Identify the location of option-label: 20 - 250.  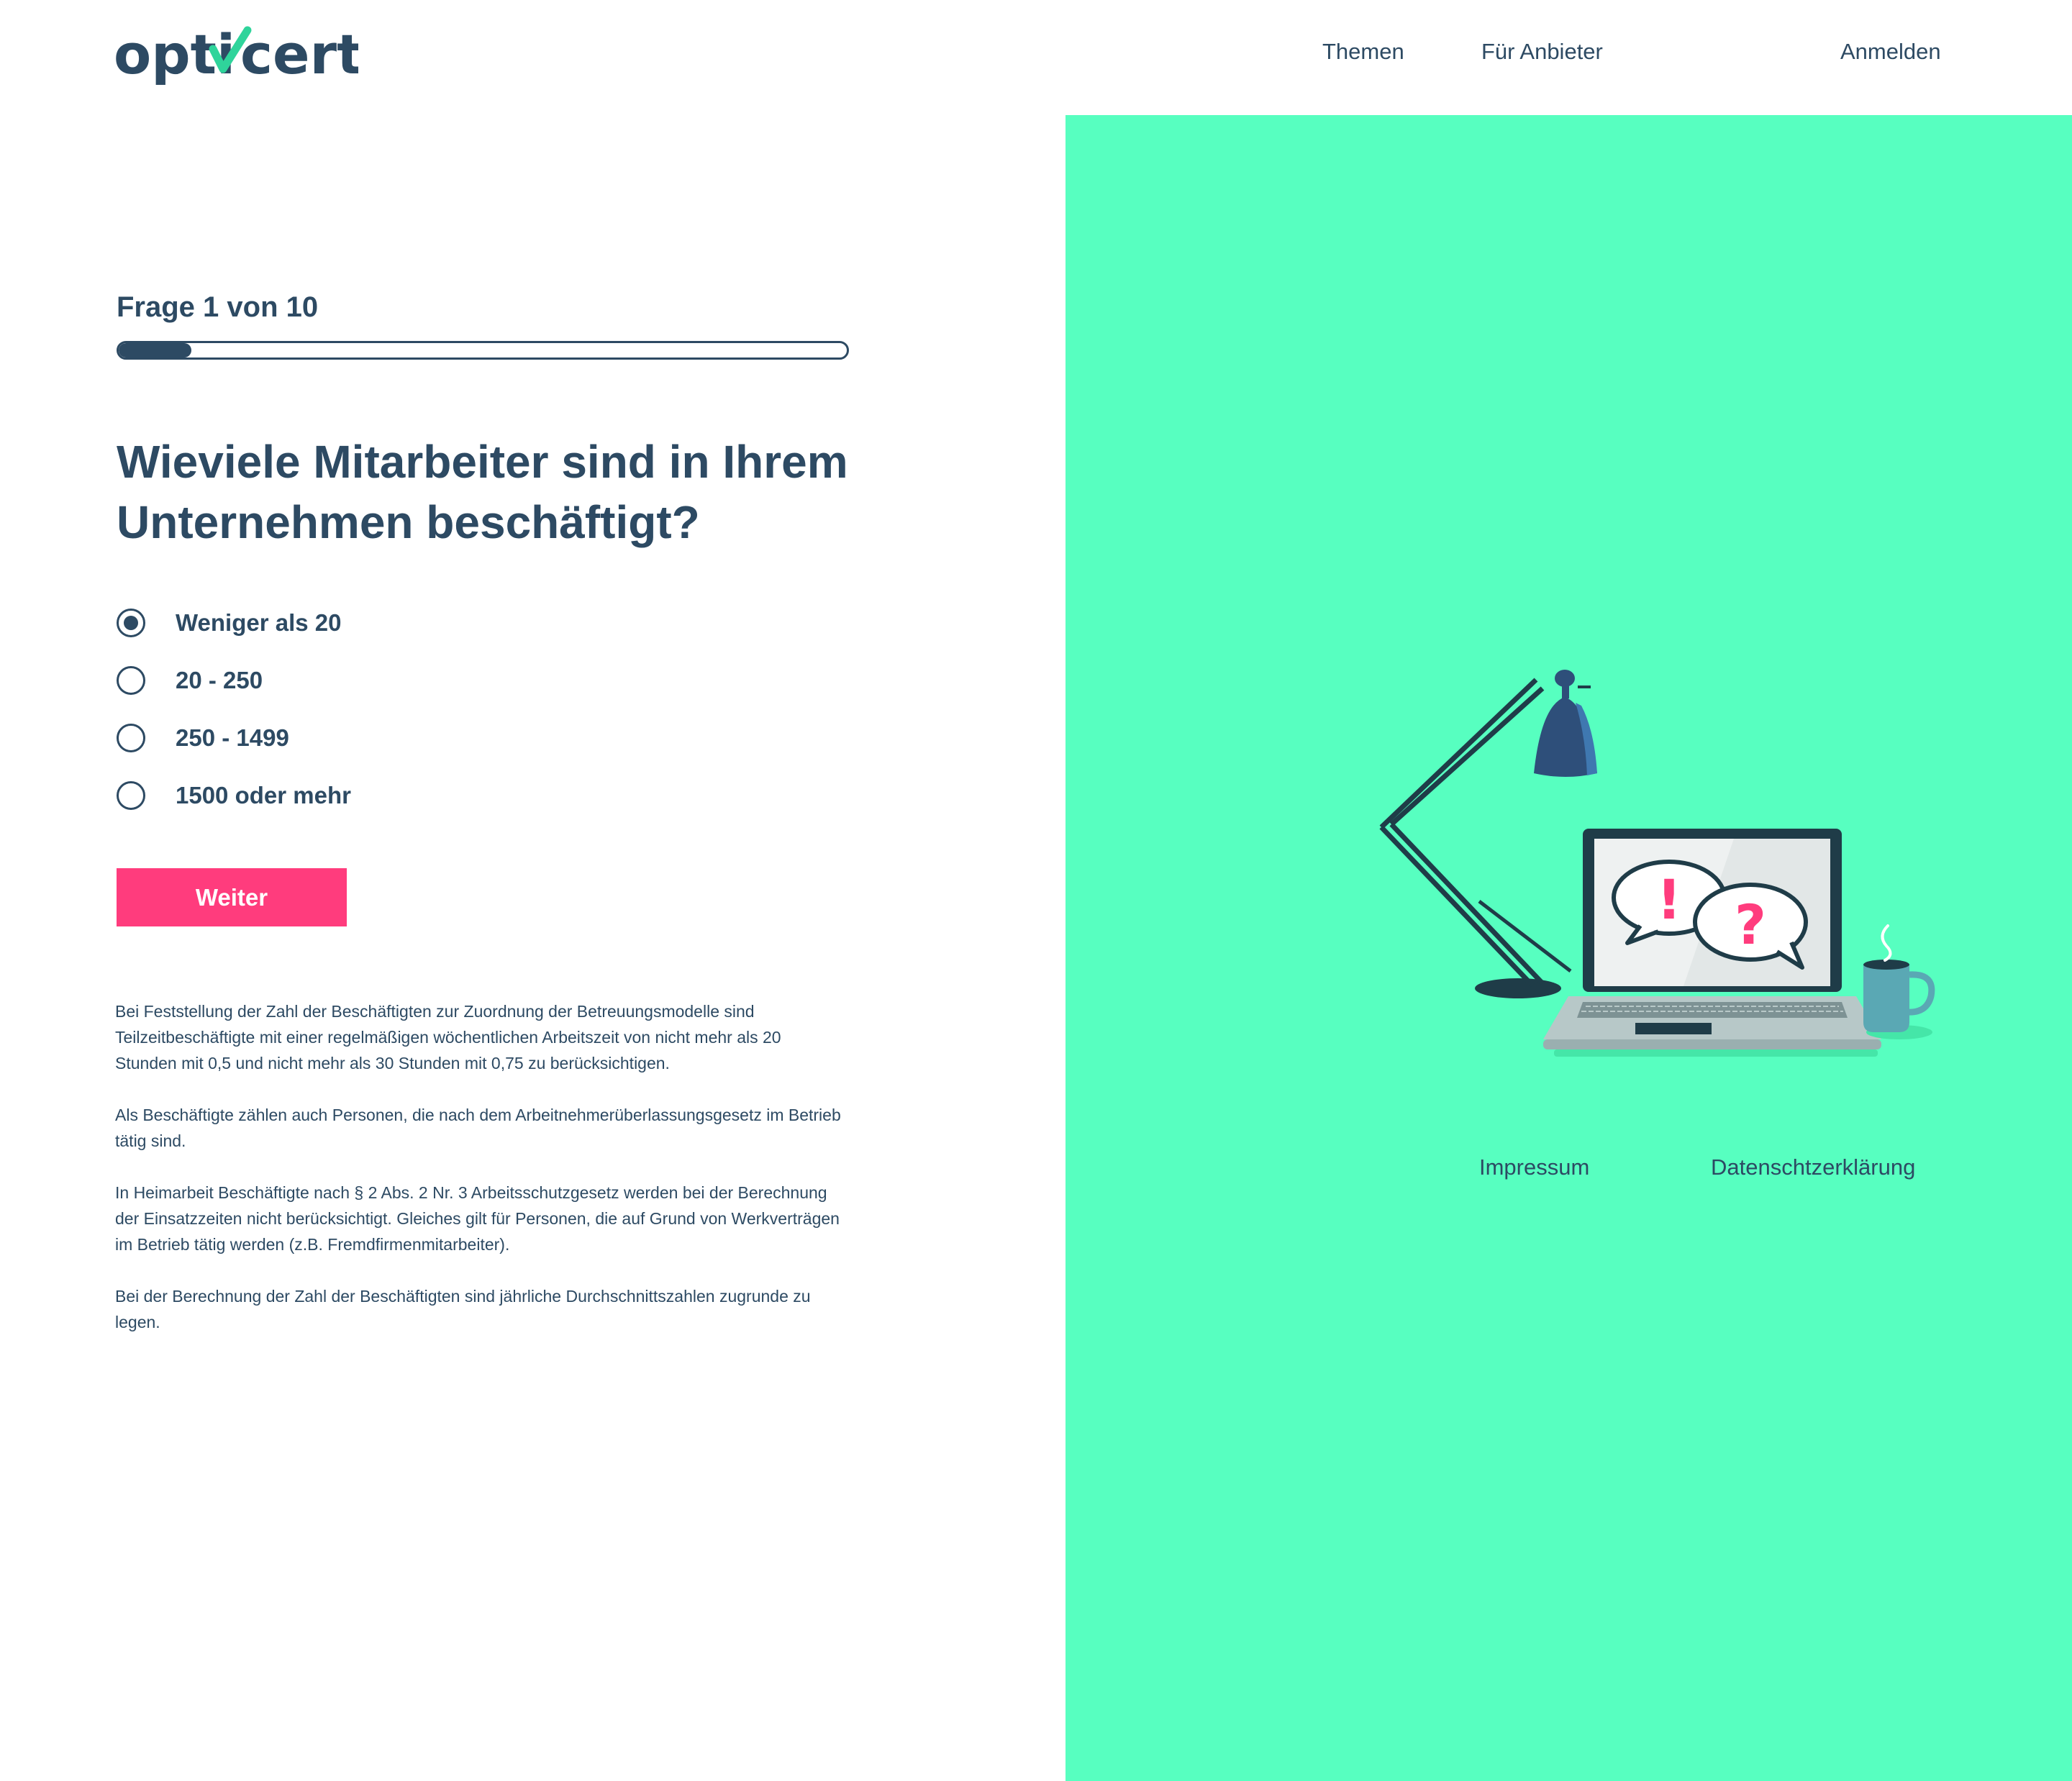
(219, 680).